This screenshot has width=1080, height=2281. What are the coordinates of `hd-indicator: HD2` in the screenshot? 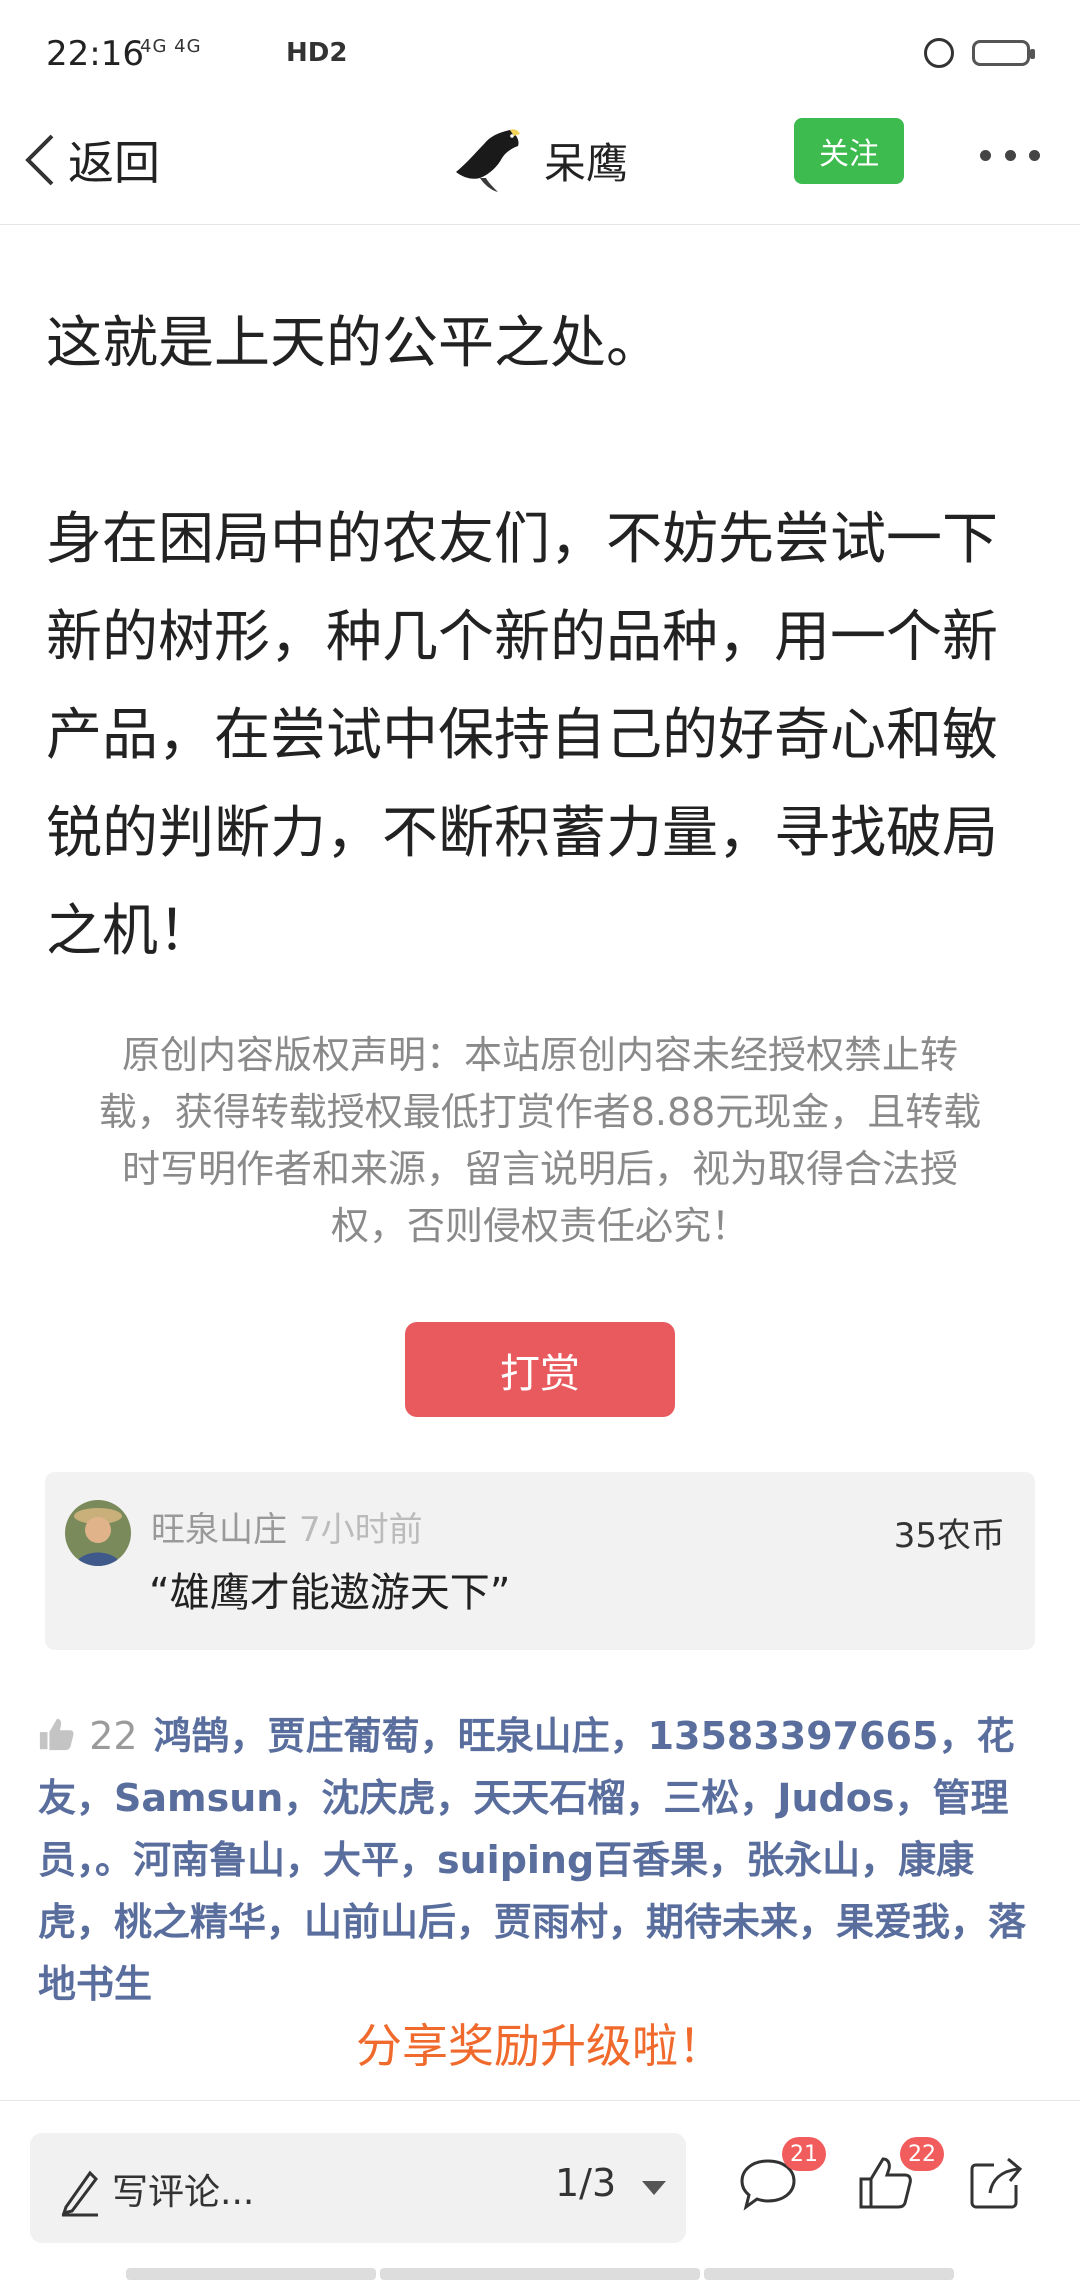 It's located at (317, 53).